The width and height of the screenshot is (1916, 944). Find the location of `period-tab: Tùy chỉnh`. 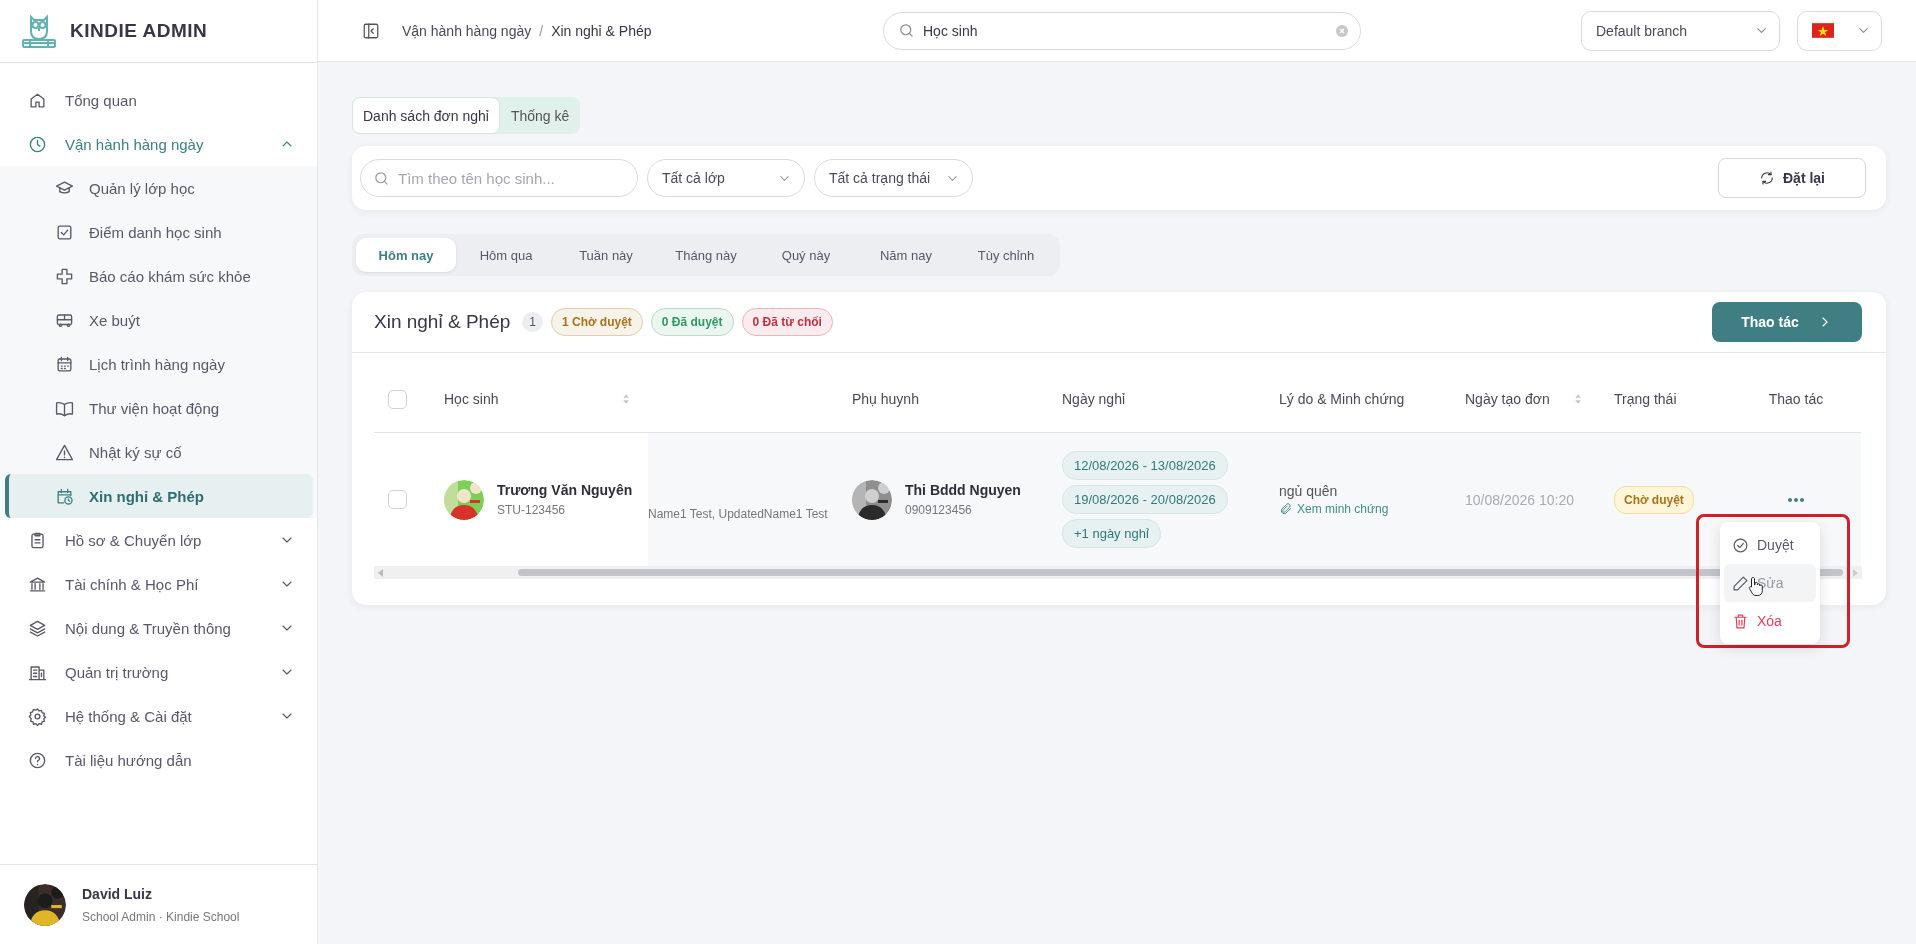

period-tab: Tùy chỉnh is located at coordinates (1006, 255).